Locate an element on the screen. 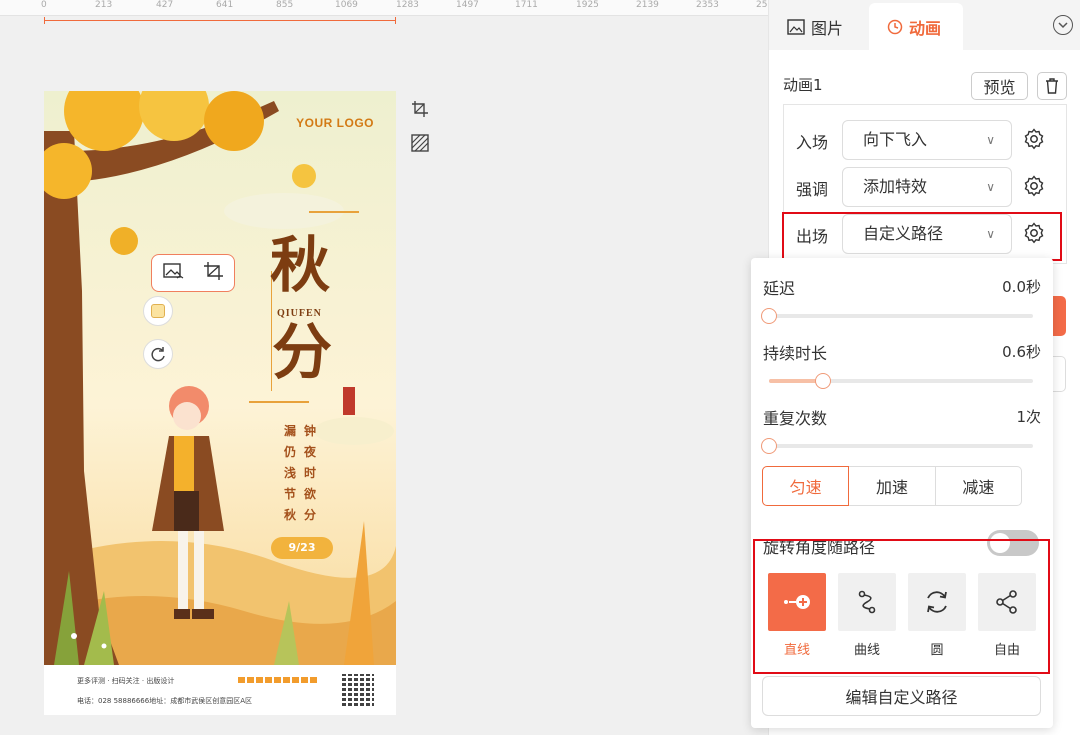 Image resolution: width=1080 pixels, height=735 pixels. duration-slider is located at coordinates (901, 381).